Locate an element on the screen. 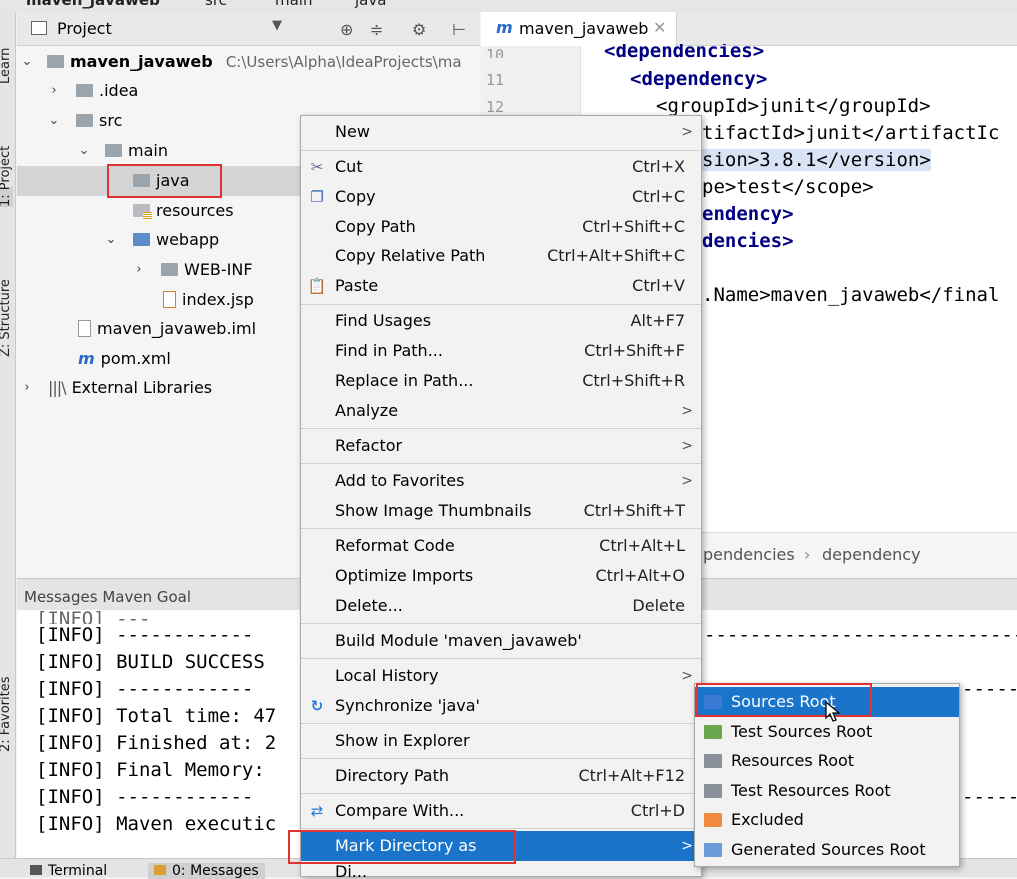 The width and height of the screenshot is (1017, 879). tab-project: 1: Project is located at coordinates (6, 176).